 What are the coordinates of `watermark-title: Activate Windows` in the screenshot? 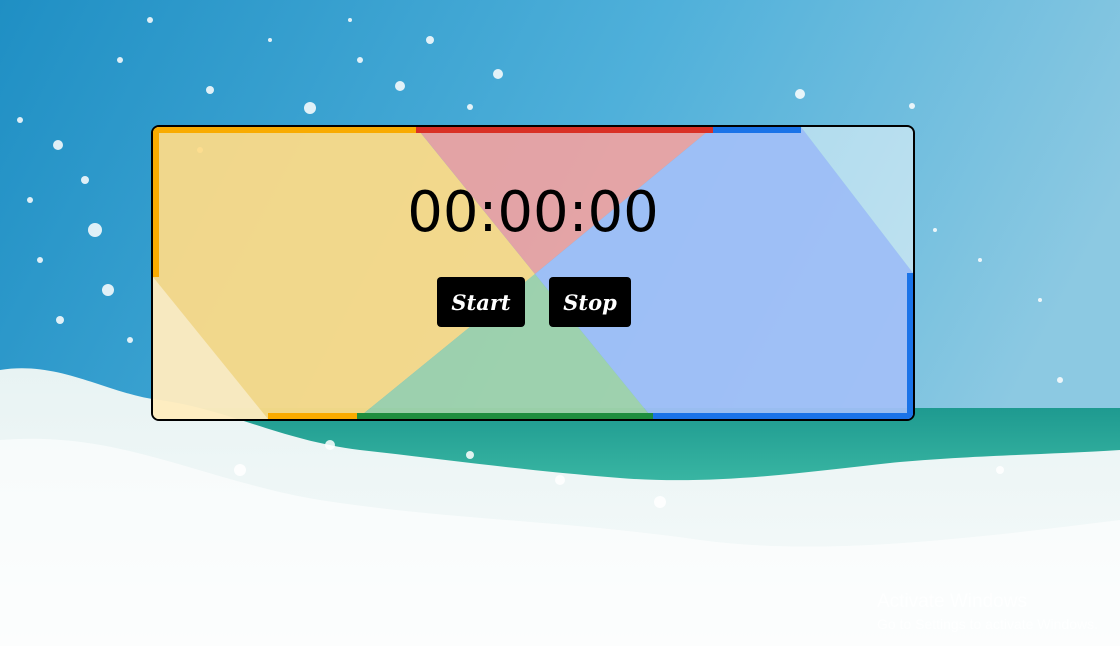 It's located at (952, 601).